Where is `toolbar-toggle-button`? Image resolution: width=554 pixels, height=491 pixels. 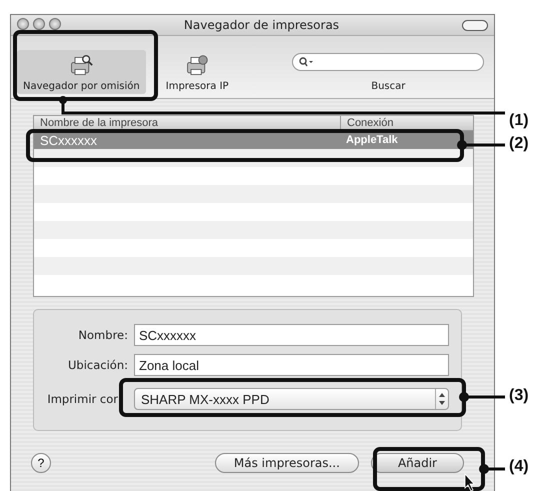 toolbar-toggle-button is located at coordinates (475, 25).